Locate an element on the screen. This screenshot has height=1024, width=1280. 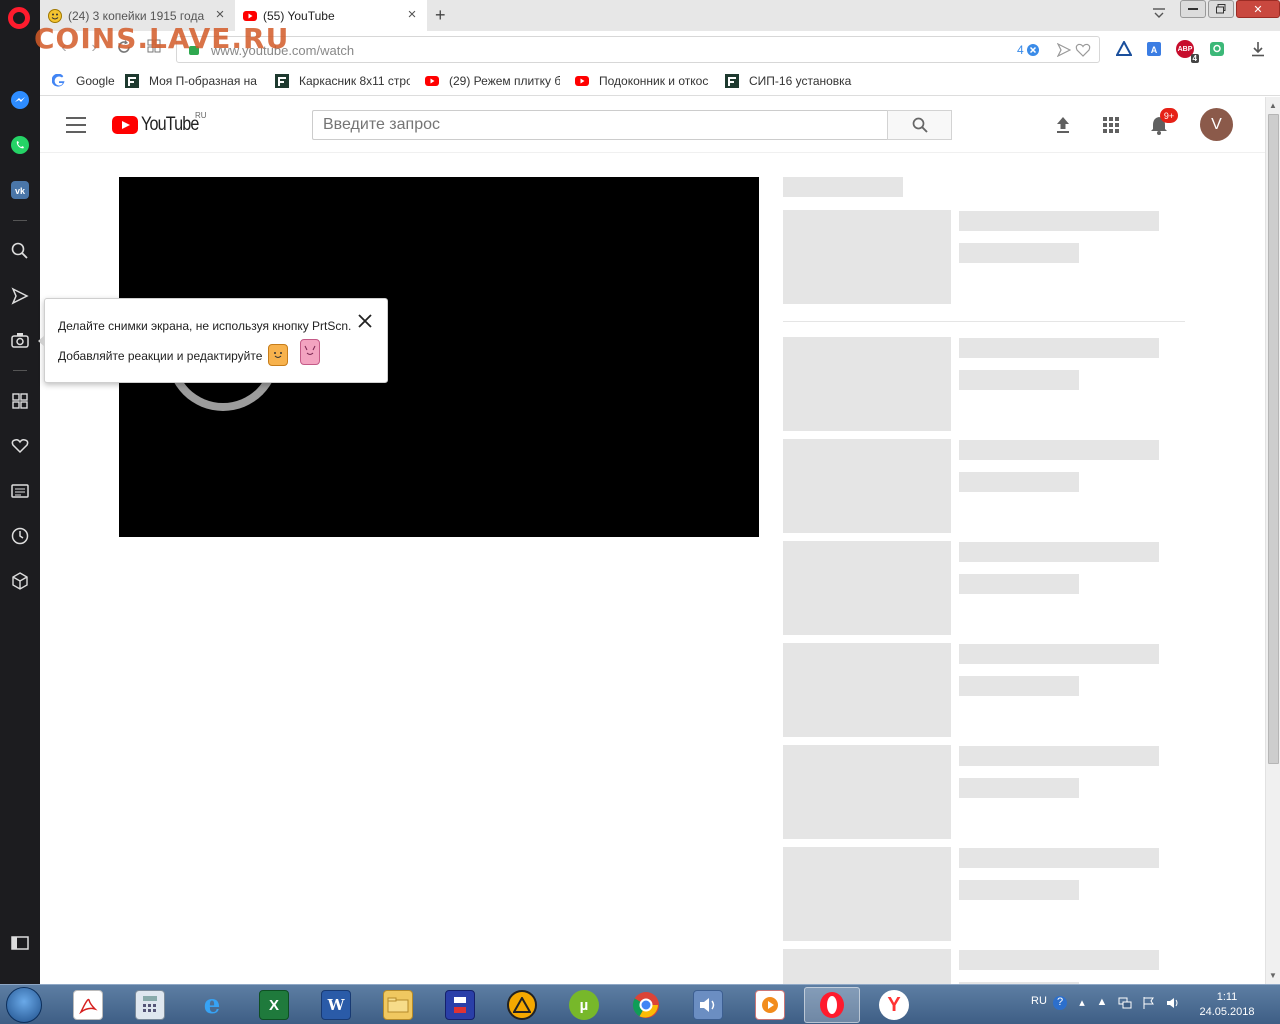
search-field is located at coordinates (600, 125).